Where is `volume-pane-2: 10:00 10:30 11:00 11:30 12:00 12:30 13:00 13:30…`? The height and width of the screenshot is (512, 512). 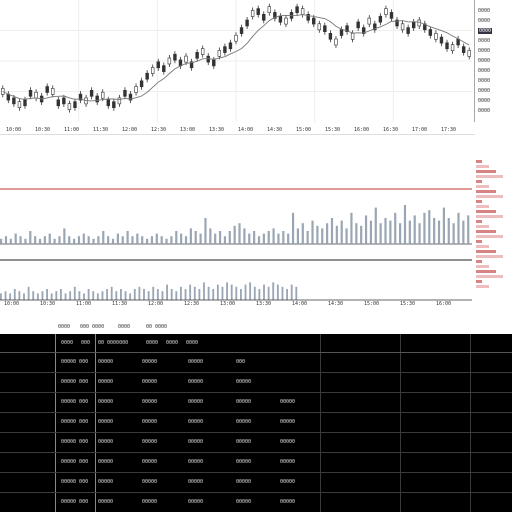 volume-pane-2: 10:00 10:30 11:00 11:30 12:00 12:30 13:00 13:30… is located at coordinates (237, 276).